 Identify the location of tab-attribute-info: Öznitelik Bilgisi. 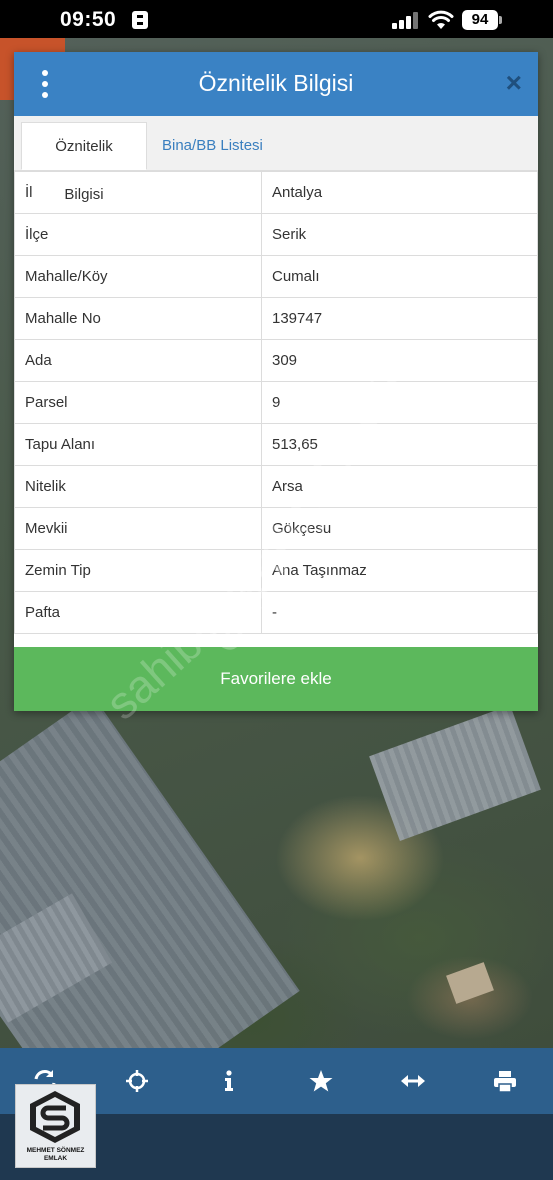
(84, 162).